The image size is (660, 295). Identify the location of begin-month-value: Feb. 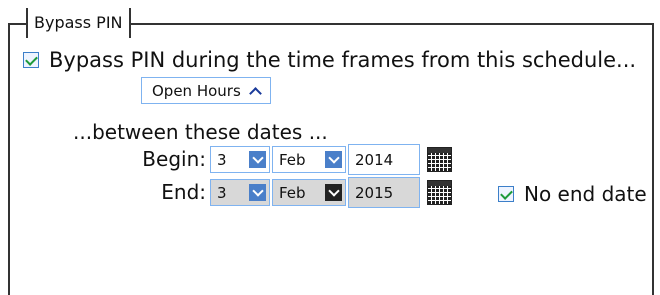
(292, 159).